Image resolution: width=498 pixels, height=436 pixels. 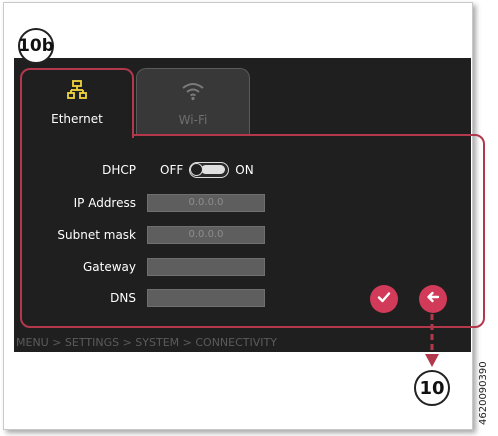 I want to click on back-button, so click(x=433, y=299).